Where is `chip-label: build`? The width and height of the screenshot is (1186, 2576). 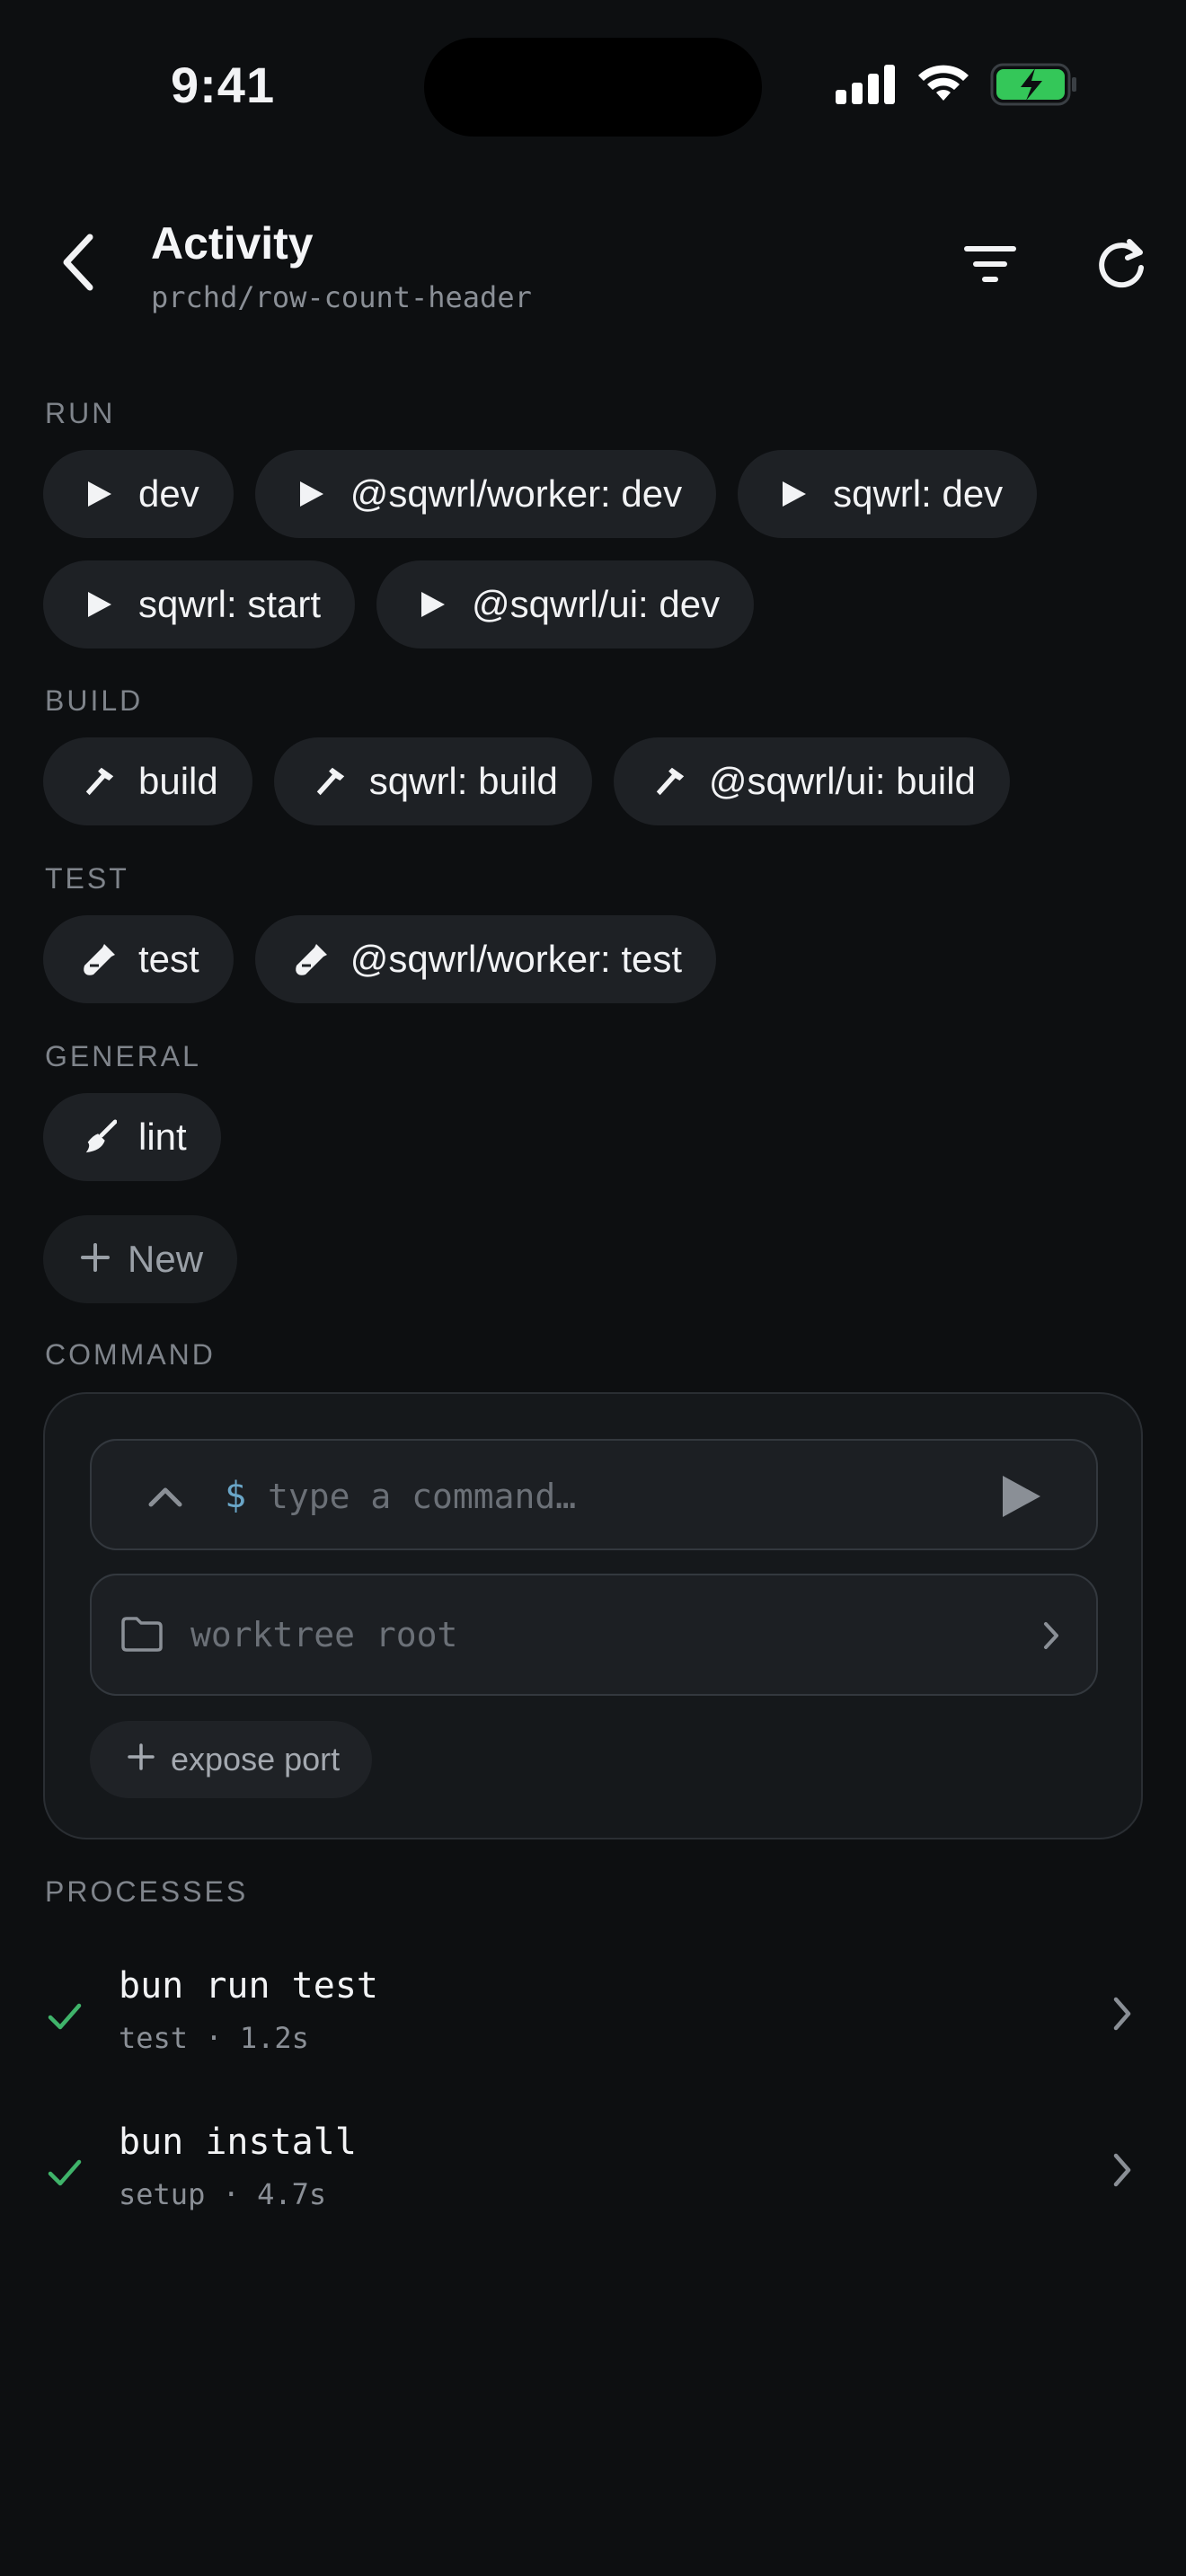
chip-label: build is located at coordinates (178, 781).